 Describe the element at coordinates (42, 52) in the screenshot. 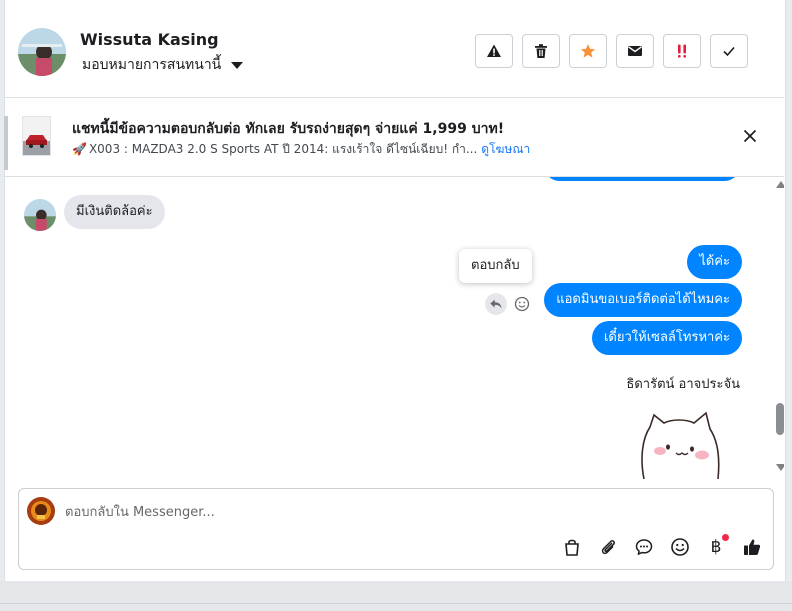

I see `contact-avatar` at that location.